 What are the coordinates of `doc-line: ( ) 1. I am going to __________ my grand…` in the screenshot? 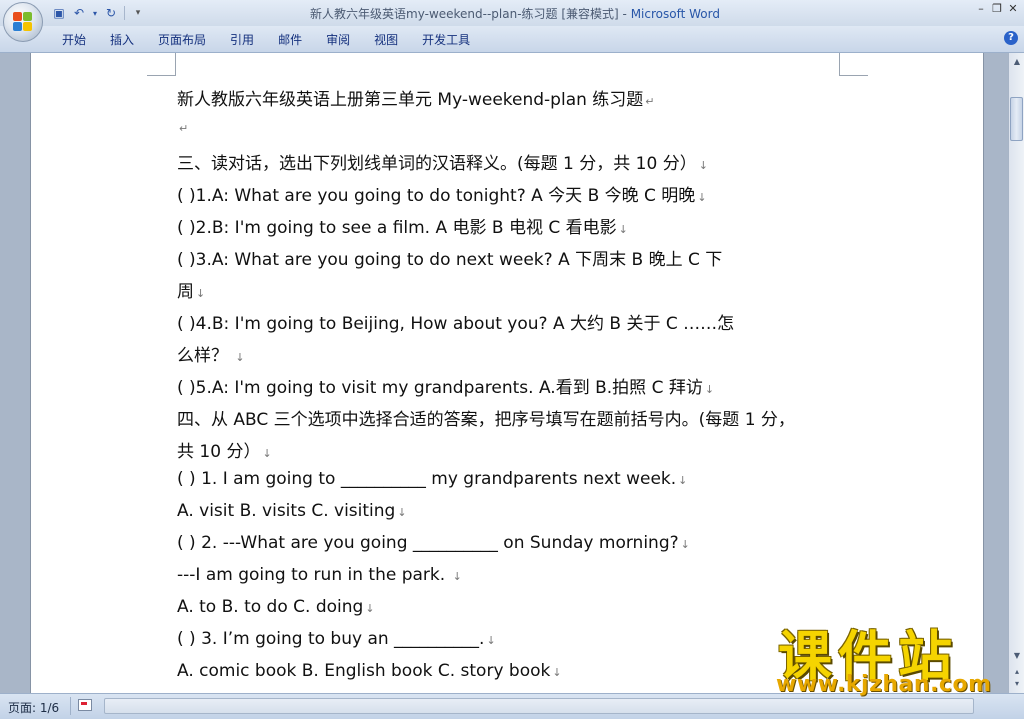 It's located at (432, 479).